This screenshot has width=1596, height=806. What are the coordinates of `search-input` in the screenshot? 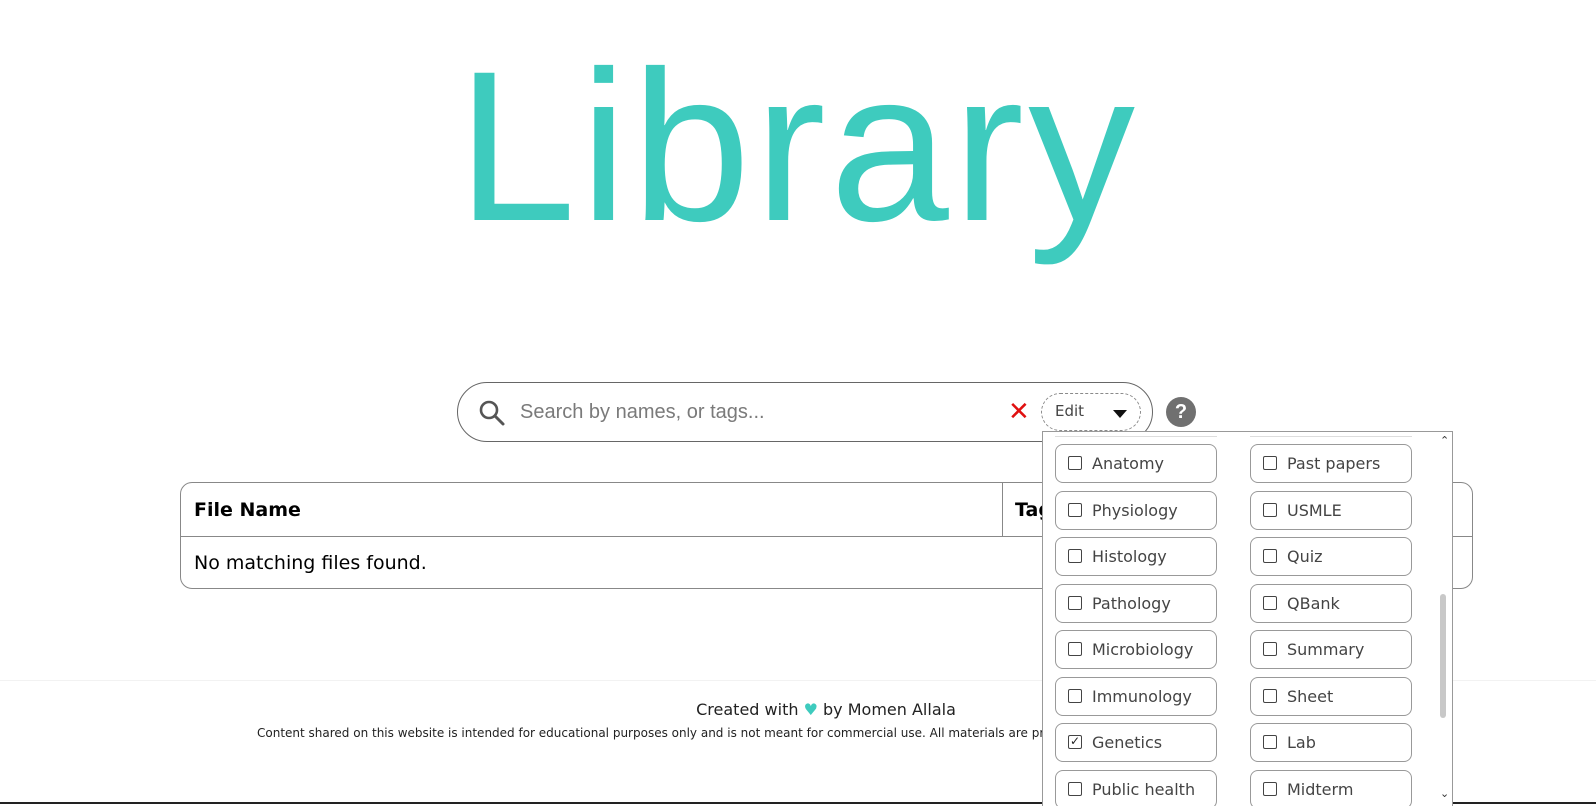 It's located at (735, 412).